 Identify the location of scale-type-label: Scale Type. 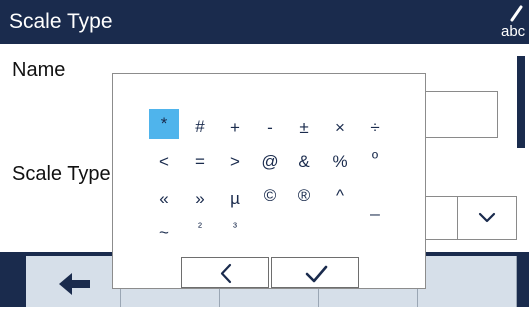
(61, 174).